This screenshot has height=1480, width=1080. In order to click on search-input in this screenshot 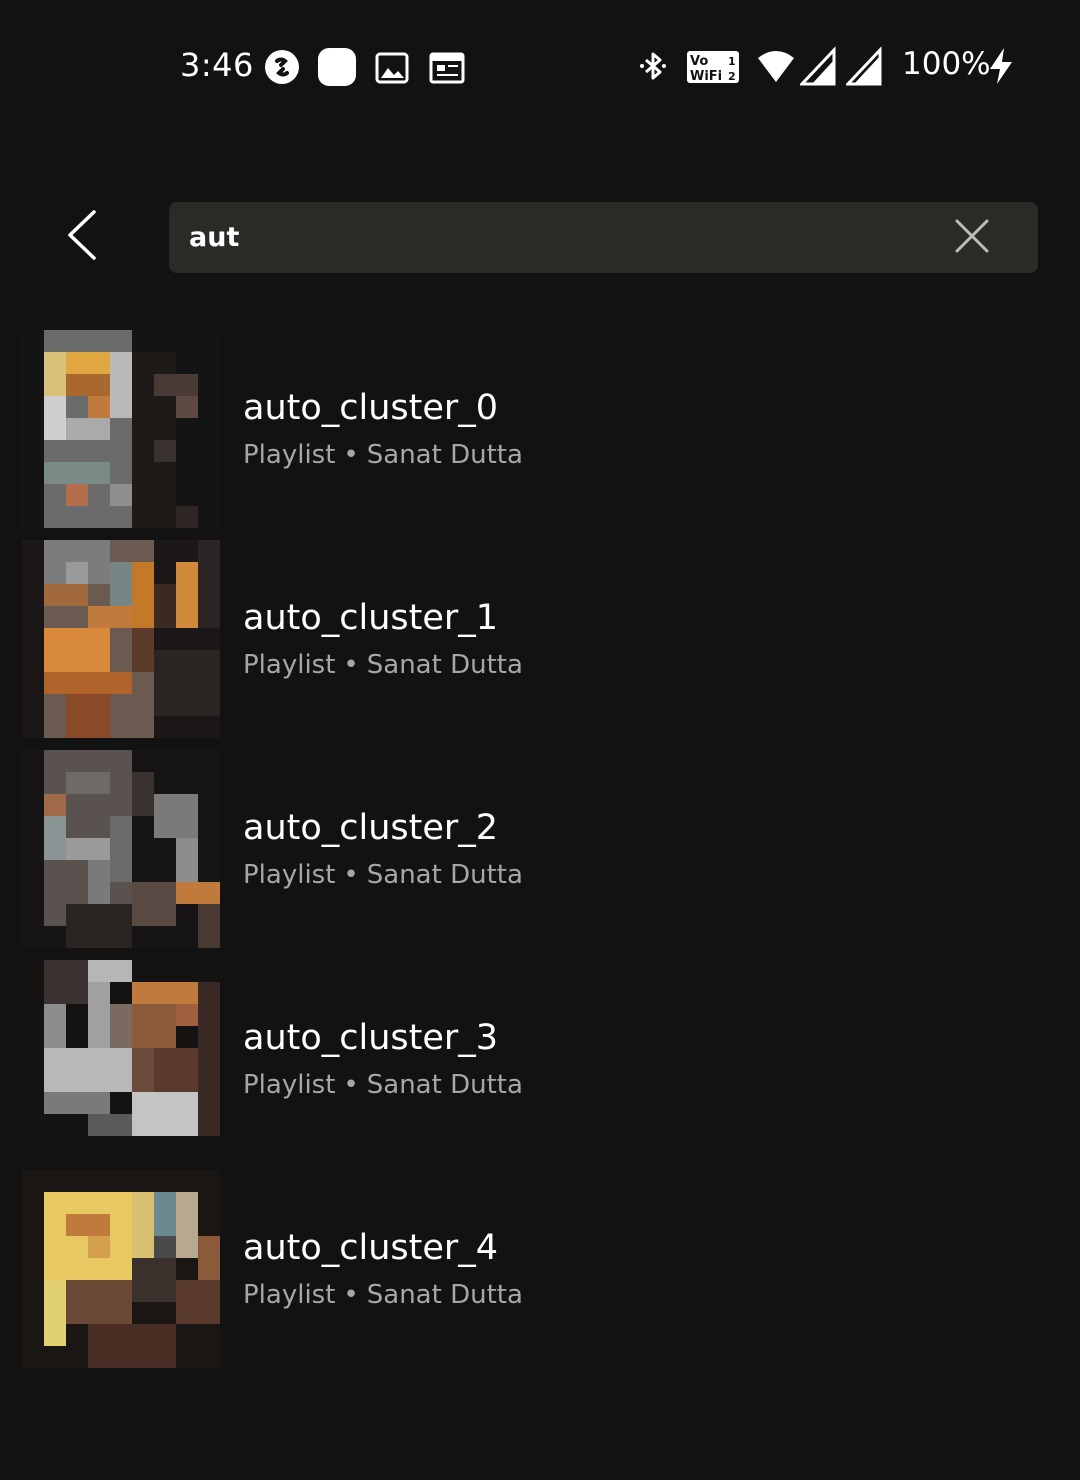, I will do `click(559, 237)`.